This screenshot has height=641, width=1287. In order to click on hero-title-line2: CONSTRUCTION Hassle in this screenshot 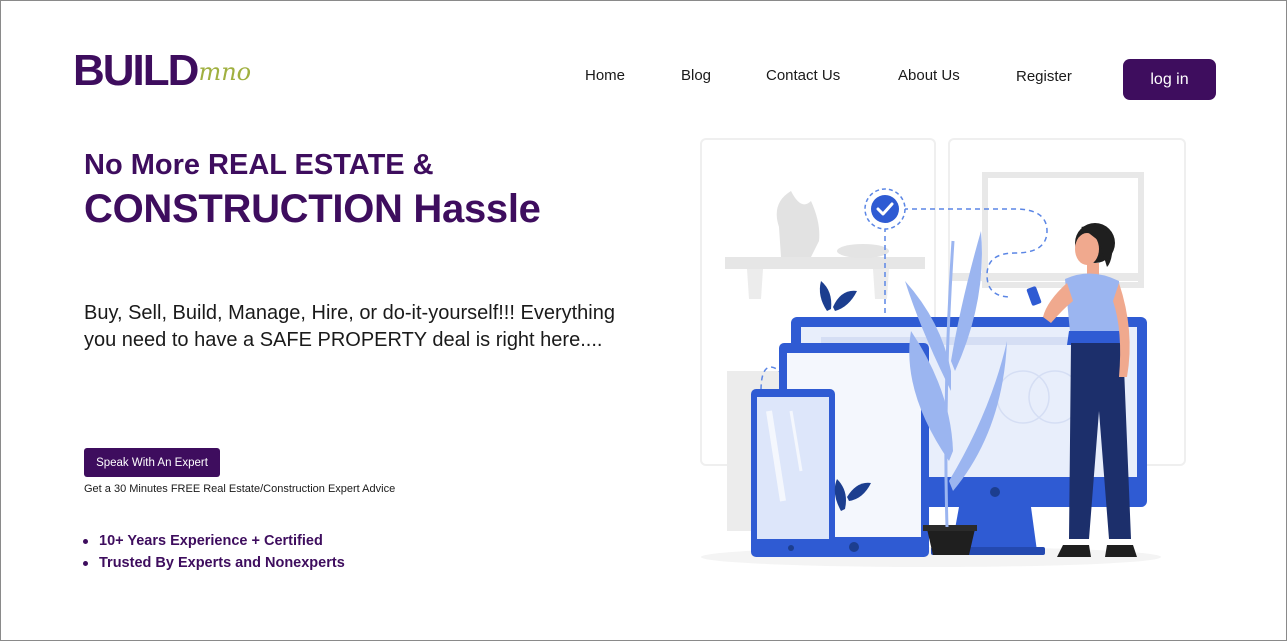, I will do `click(312, 209)`.